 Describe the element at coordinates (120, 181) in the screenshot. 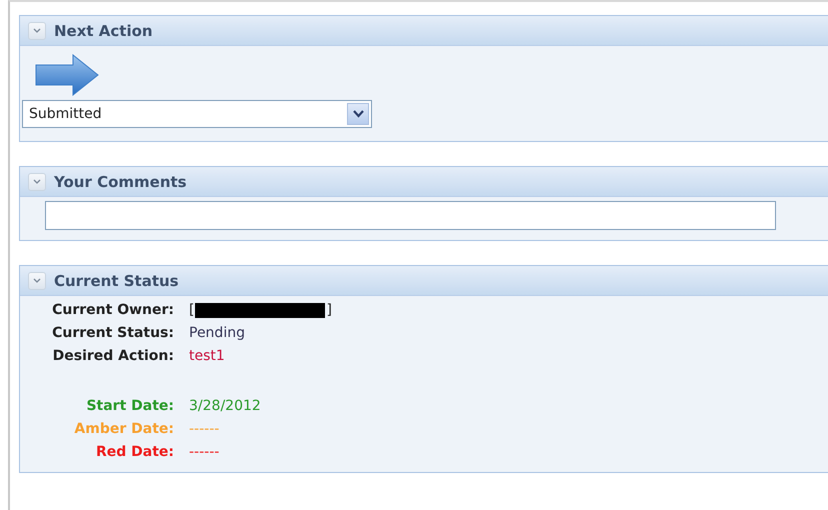

I see `panel-title: Your Comments` at that location.